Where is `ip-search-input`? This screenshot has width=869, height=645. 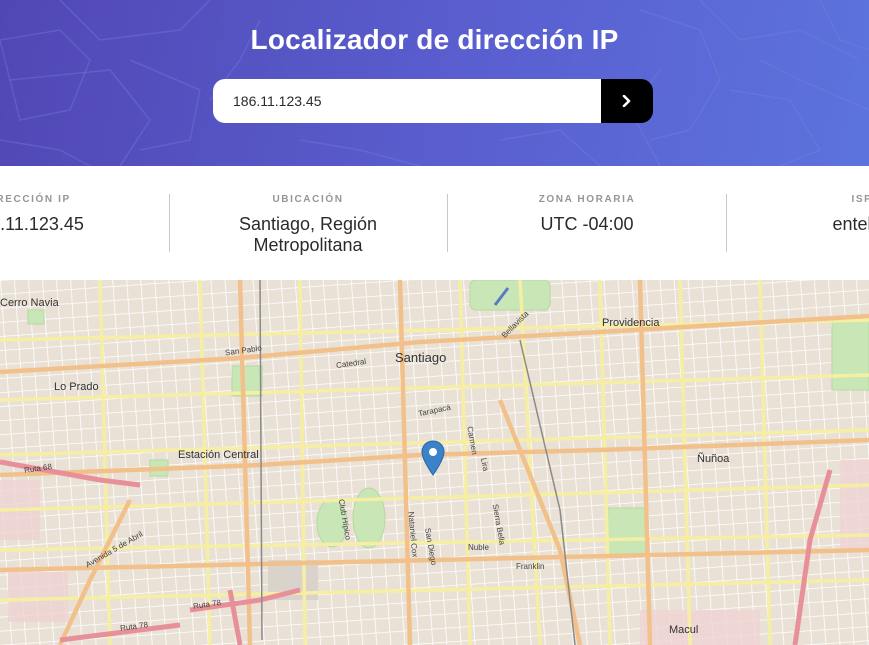
ip-search-input is located at coordinates (407, 101).